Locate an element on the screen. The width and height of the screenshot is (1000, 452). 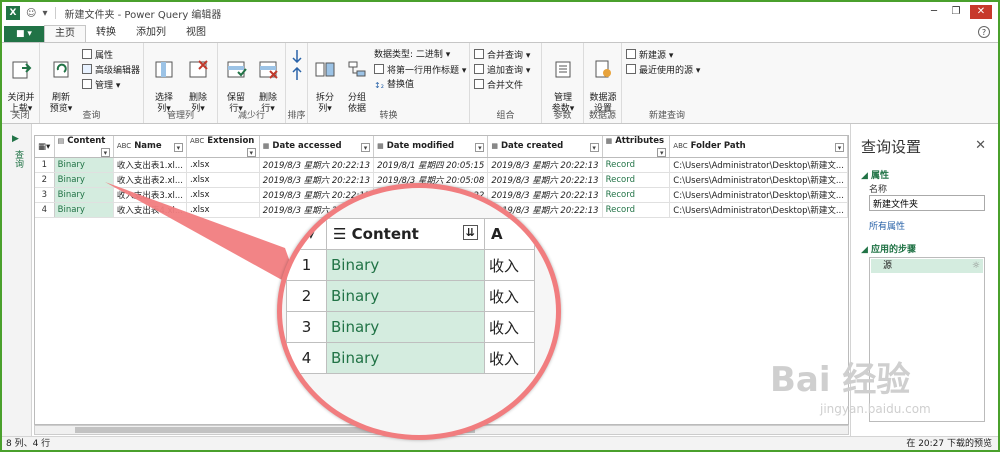
column-header-name: ABC Name ▾ is located at coordinates (150, 147).